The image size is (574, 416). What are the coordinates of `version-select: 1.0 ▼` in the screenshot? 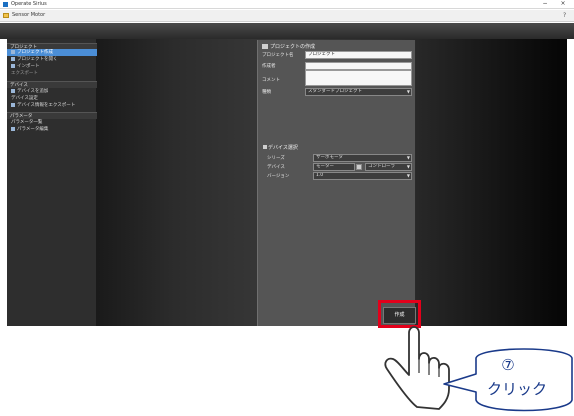 It's located at (362, 176).